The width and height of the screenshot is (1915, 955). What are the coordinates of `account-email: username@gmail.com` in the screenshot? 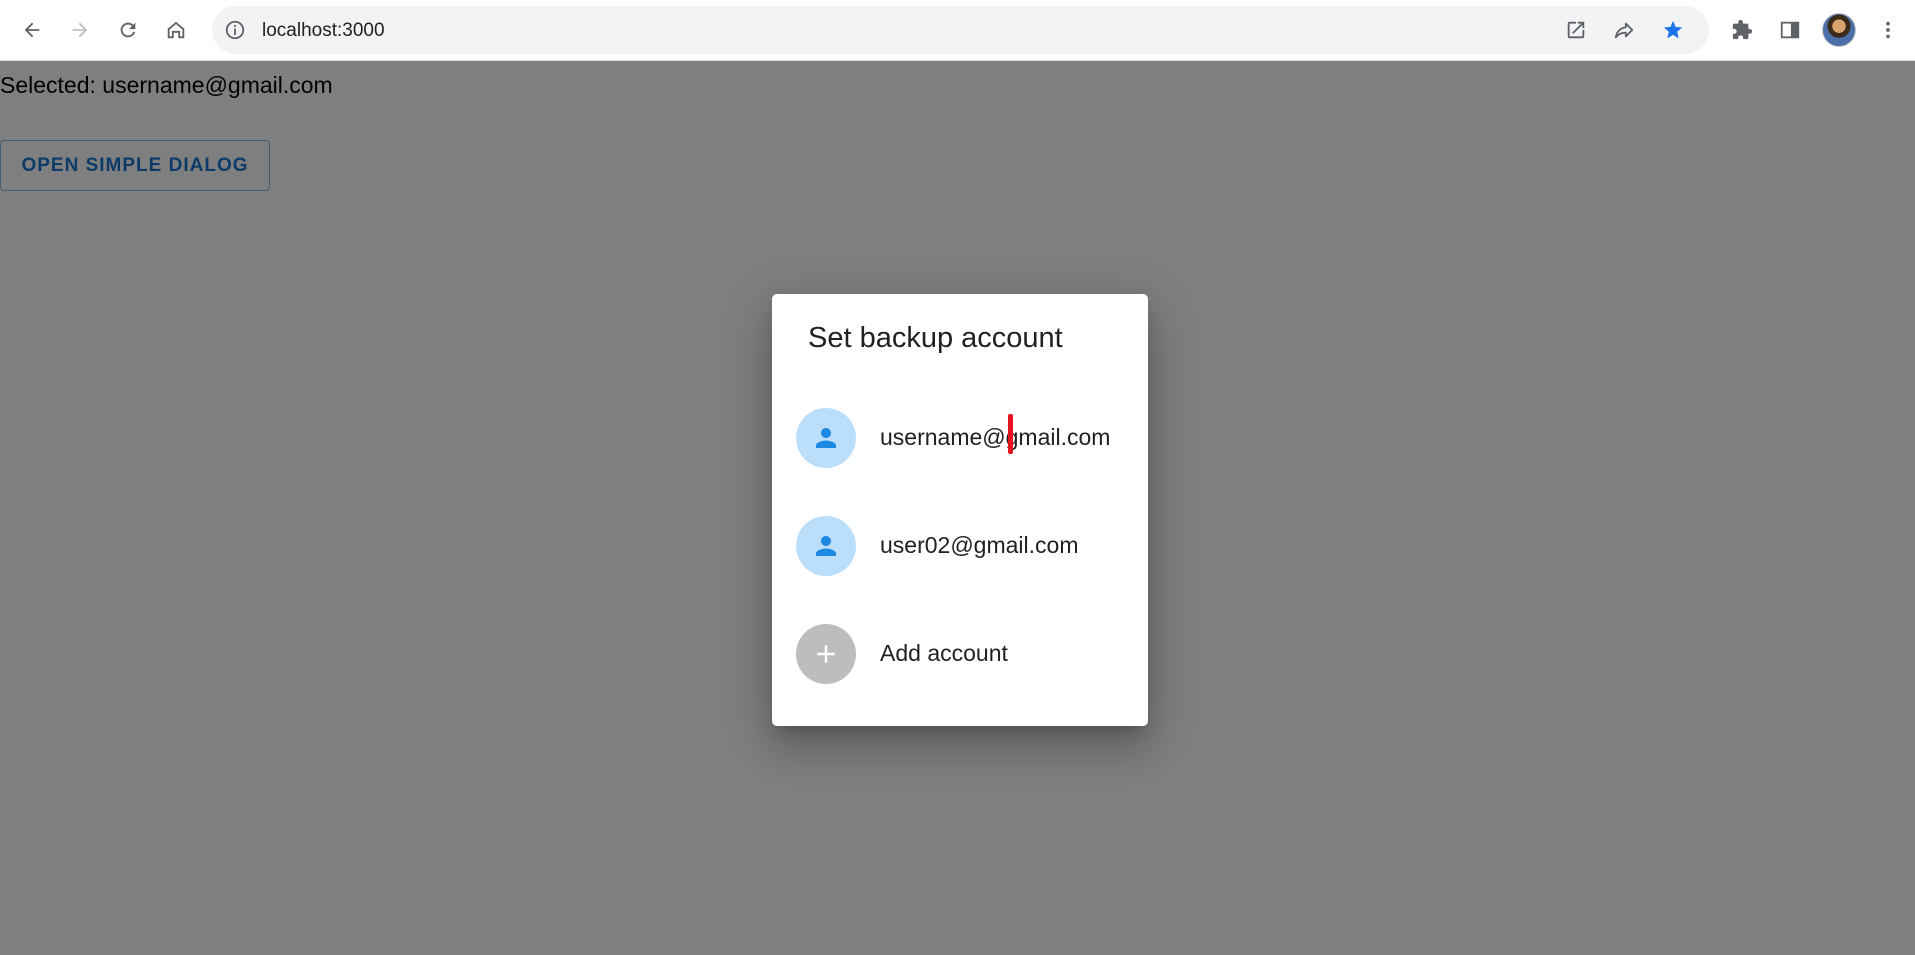 It's located at (995, 437).